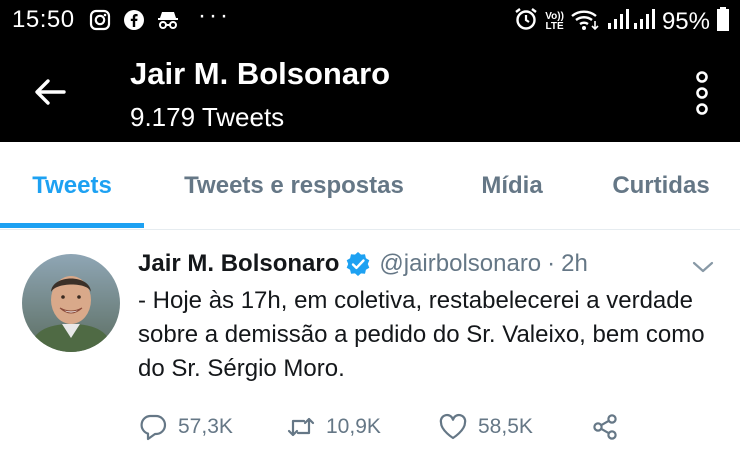 The width and height of the screenshot is (740, 463). Describe the element at coordinates (353, 426) in the screenshot. I see `retweet-count: 10,9K` at that location.